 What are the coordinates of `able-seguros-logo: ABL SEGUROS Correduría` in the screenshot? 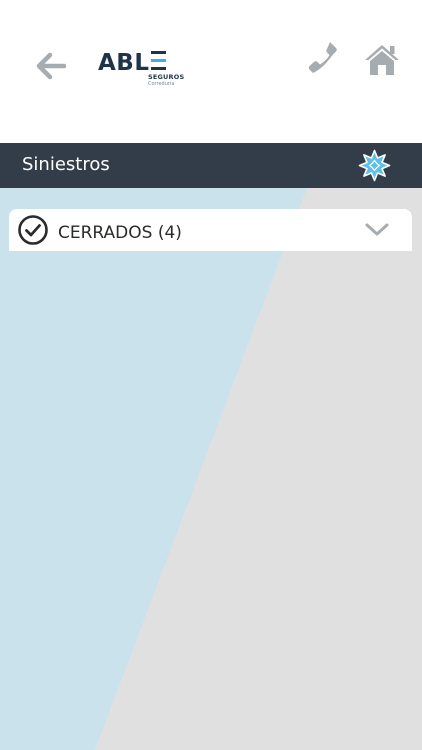 It's located at (143, 70).